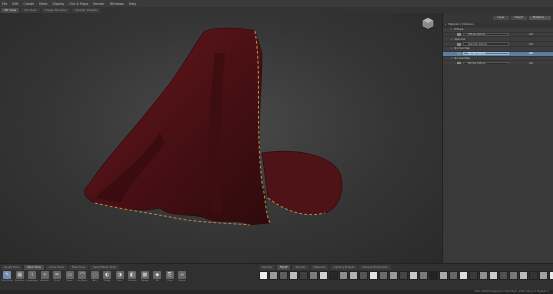 This screenshot has width=553, height=294. Describe the element at coordinates (69, 275) in the screenshot. I see `eraser-icon: ▭` at that location.